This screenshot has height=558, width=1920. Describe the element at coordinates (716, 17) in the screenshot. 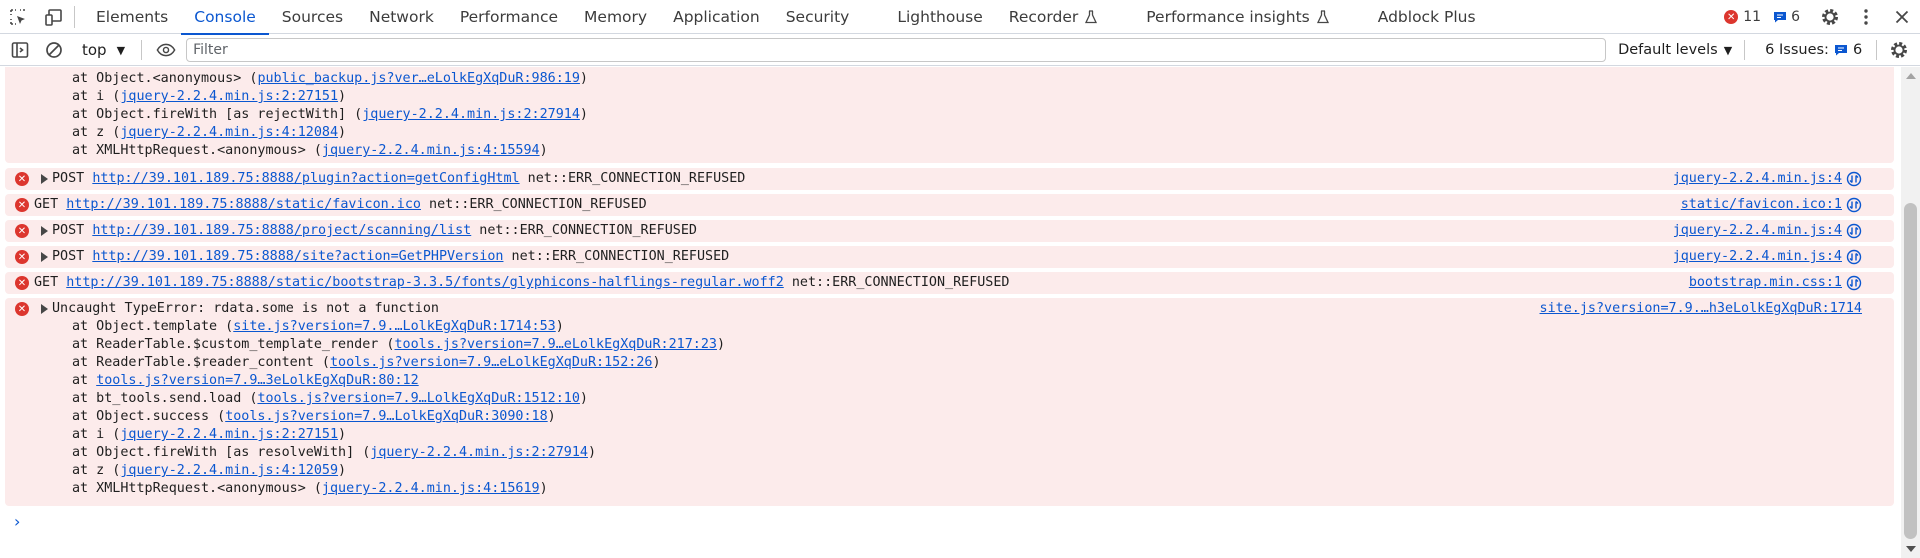

I see `tab-application: Application` at that location.